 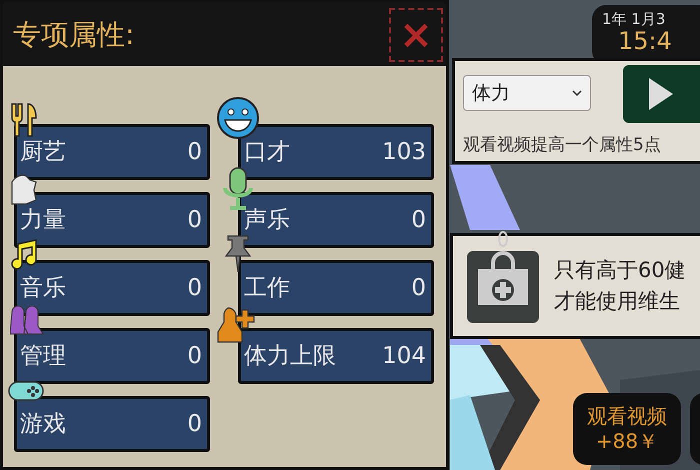 I want to click on smiley-icon, so click(x=238, y=118).